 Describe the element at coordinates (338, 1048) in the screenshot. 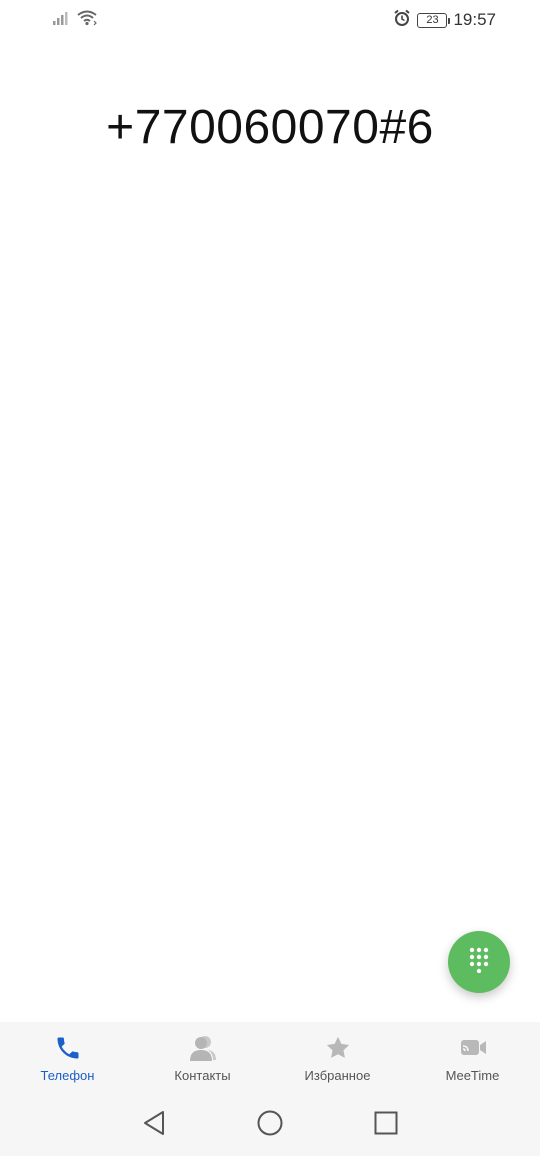

I see `star-icon` at that location.